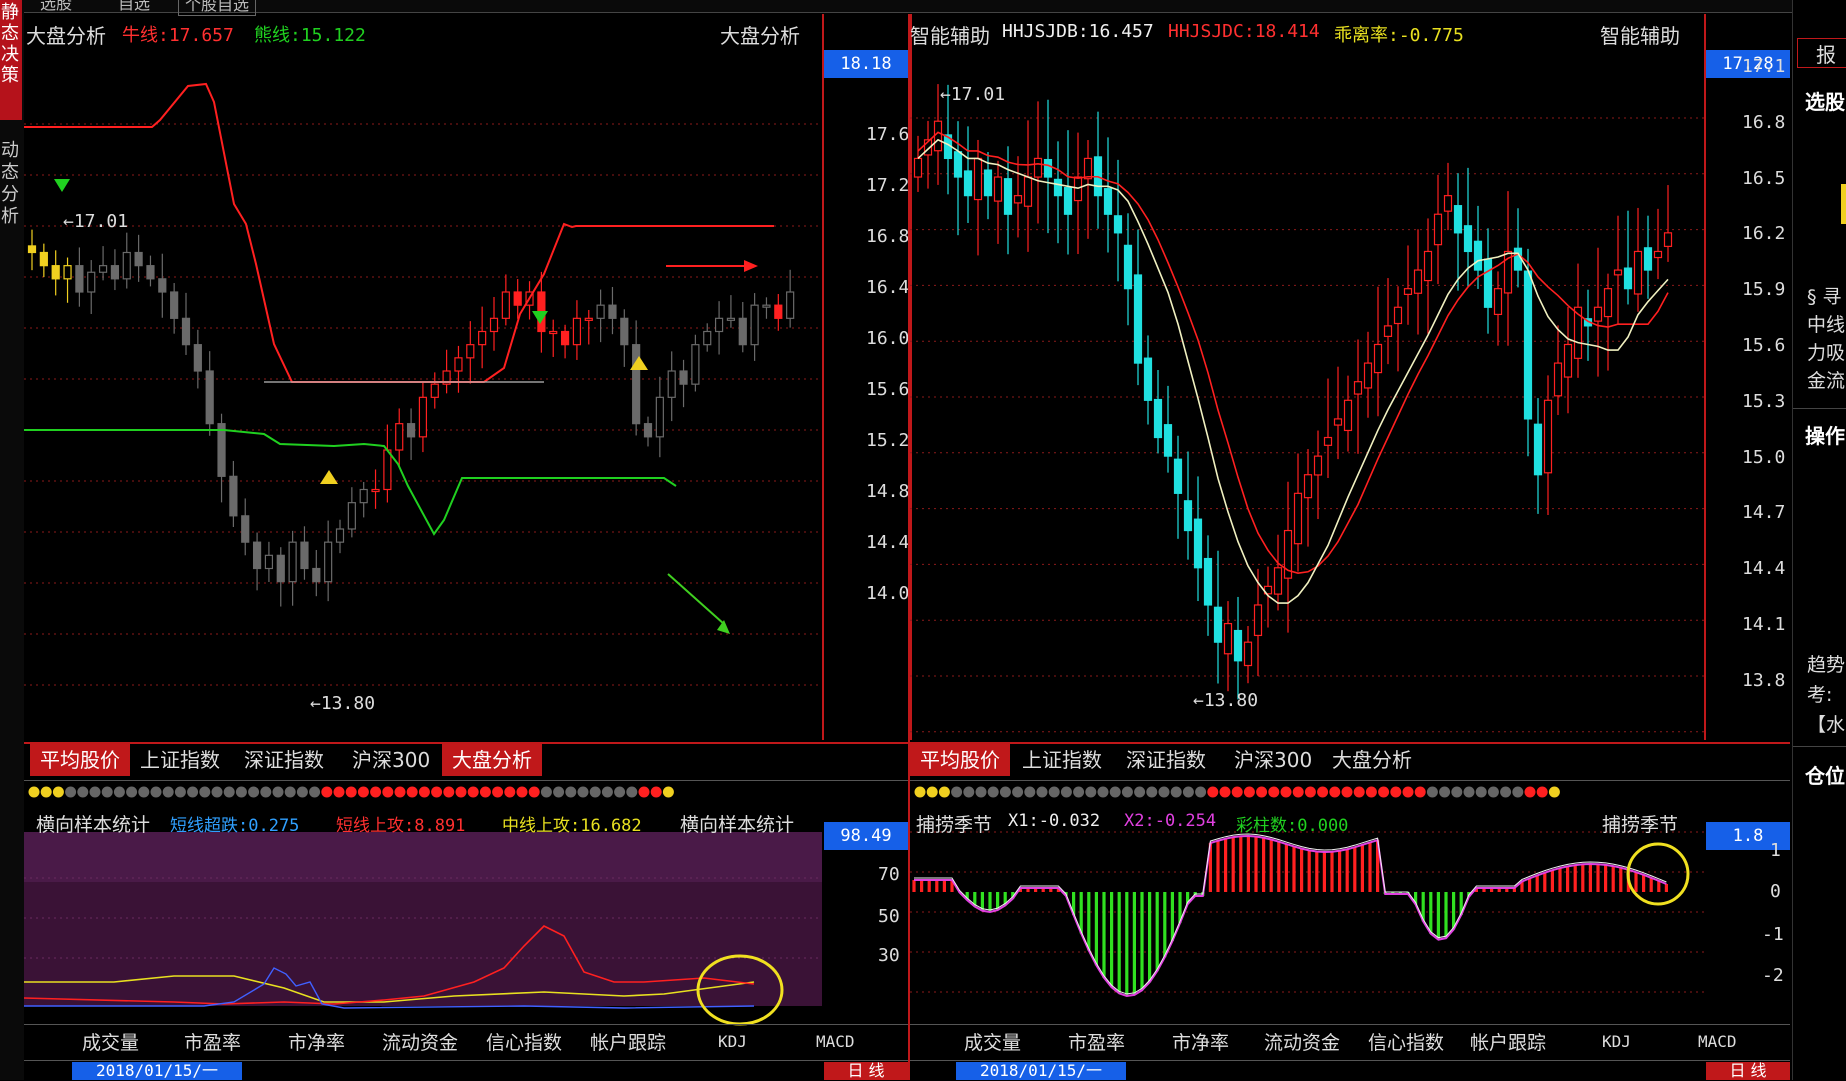 The height and width of the screenshot is (1081, 1846). Describe the element at coordinates (1616, 1041) in the screenshot. I see `right-btab-kdj: KDJ` at that location.